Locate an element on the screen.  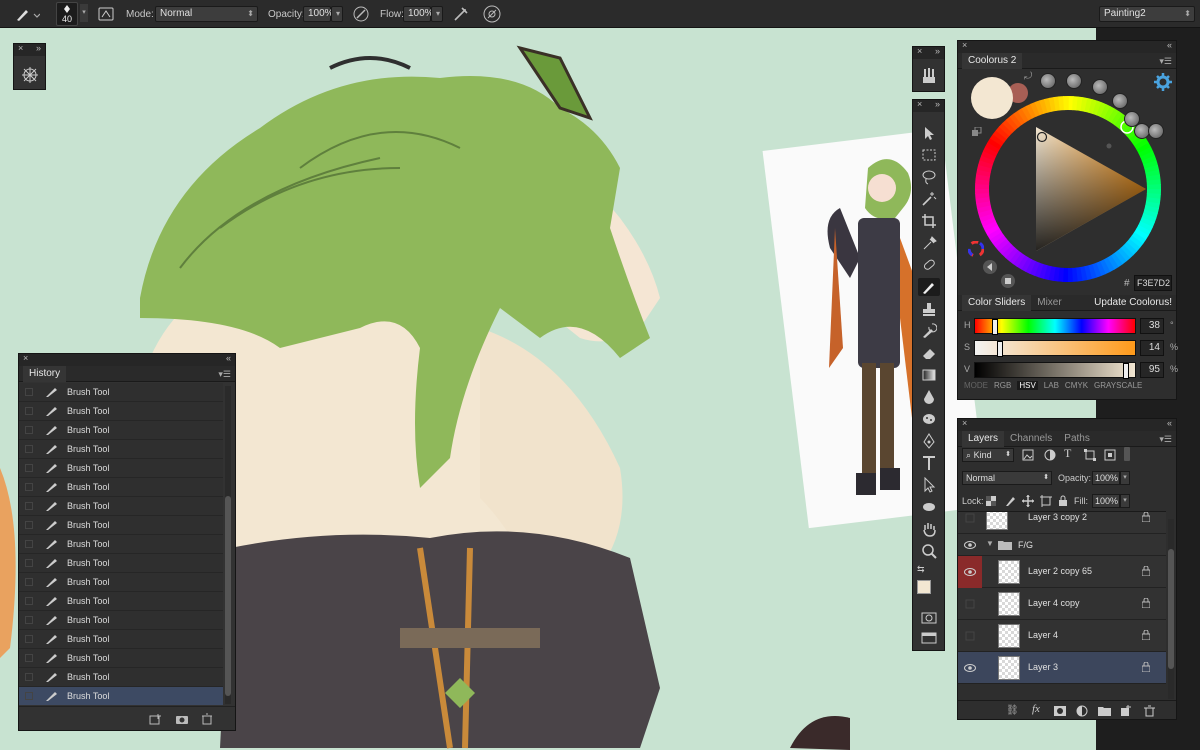
filter-type-icon: T is located at coordinates (1067, 453).